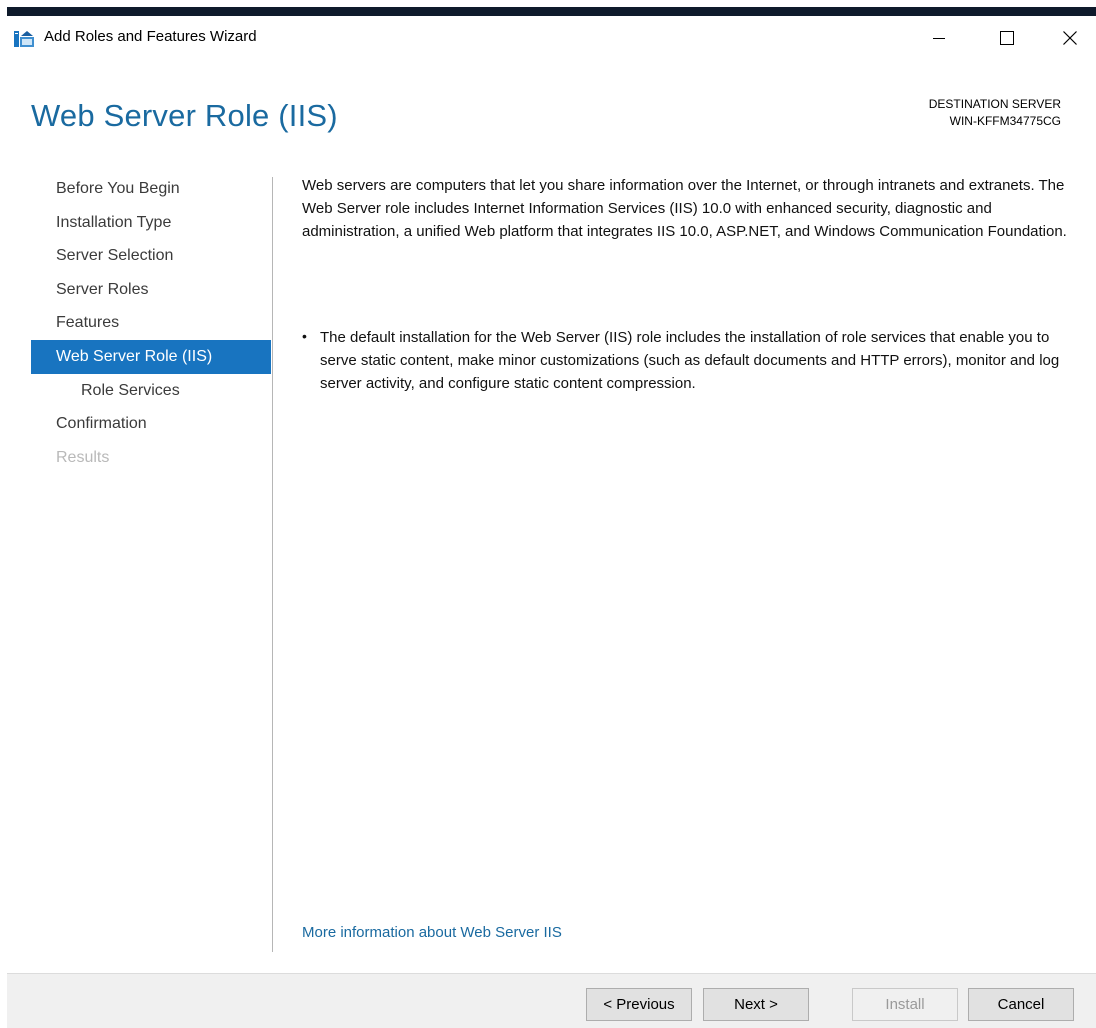 This screenshot has height=1028, width=1096. What do you see at coordinates (1021, 1004) in the screenshot?
I see `cancel-button: Cancel` at bounding box center [1021, 1004].